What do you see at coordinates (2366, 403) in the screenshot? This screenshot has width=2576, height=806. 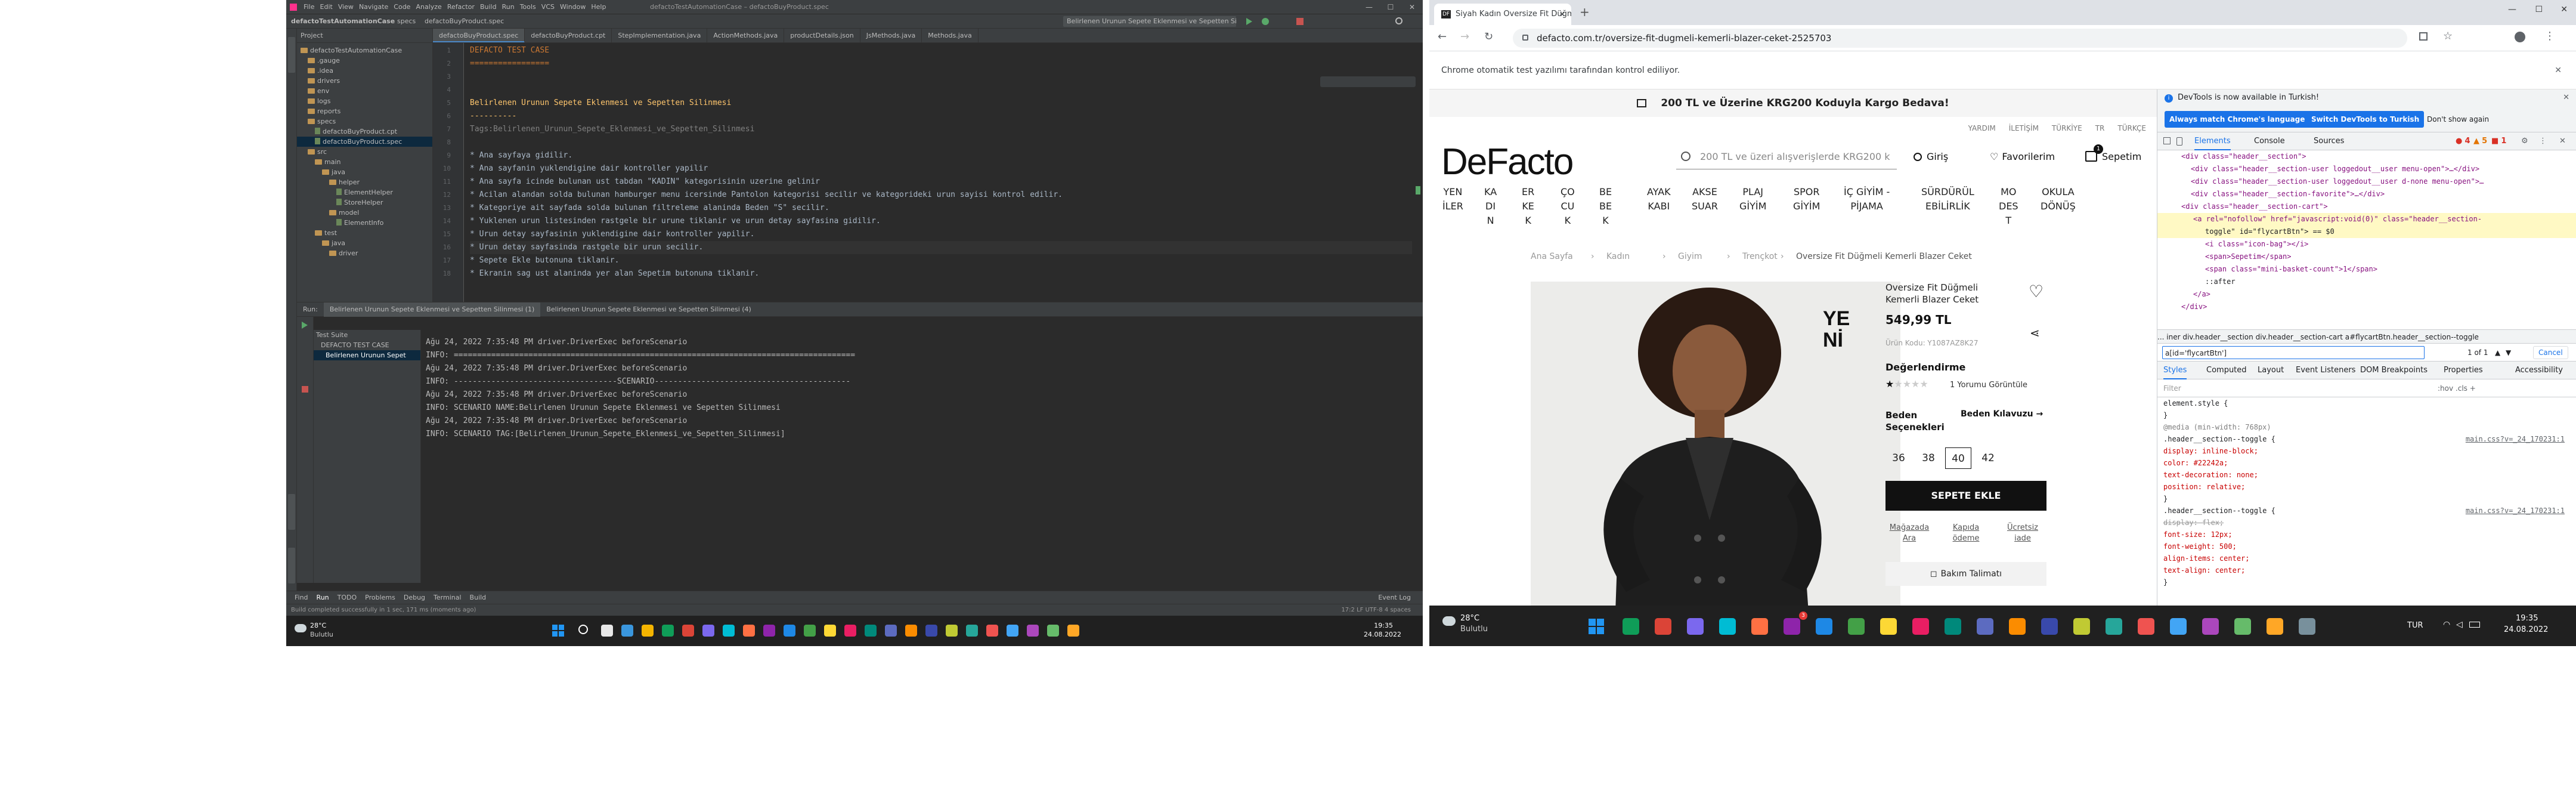 I see `style-rule-line: element.style {` at bounding box center [2366, 403].